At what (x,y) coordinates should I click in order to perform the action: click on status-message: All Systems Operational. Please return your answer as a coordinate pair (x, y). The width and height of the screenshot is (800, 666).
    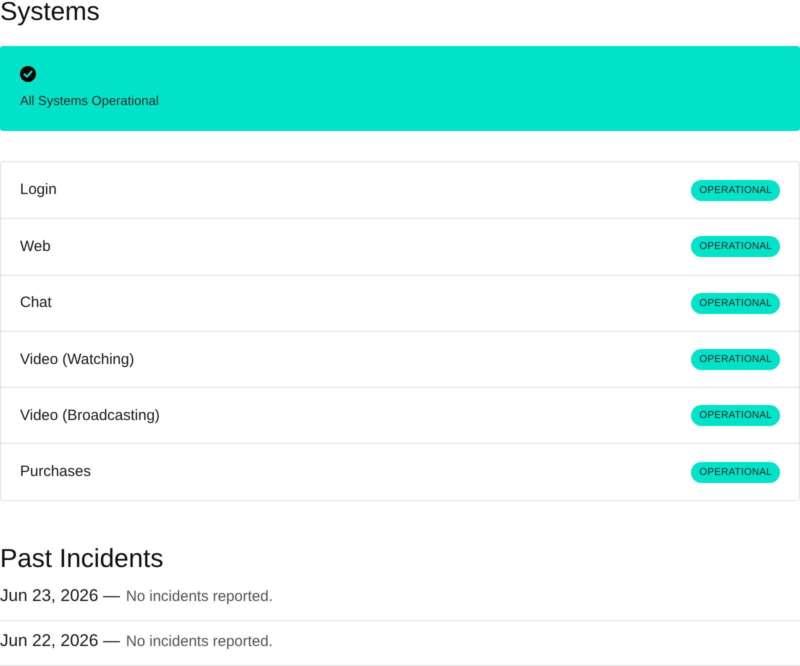
    Looking at the image, I should click on (89, 101).